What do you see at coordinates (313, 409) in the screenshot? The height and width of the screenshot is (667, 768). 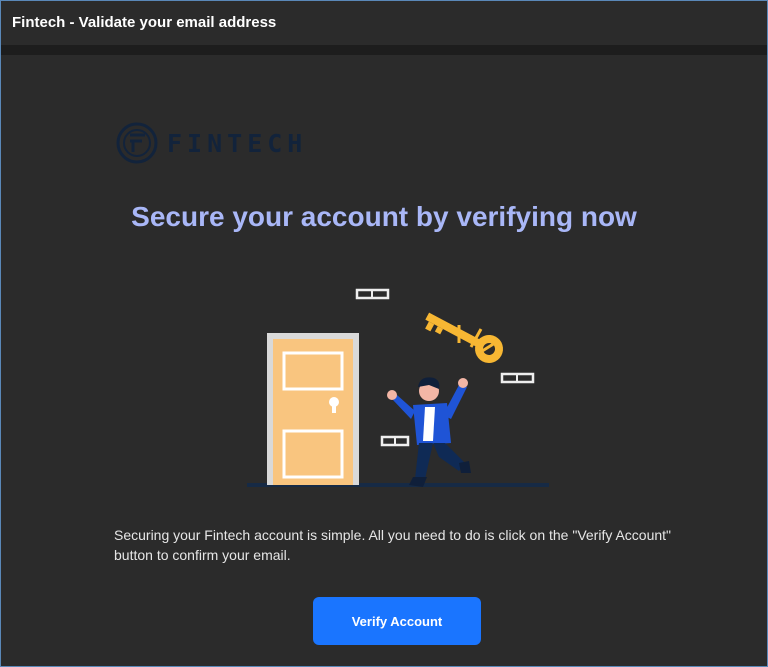 I see `door` at bounding box center [313, 409].